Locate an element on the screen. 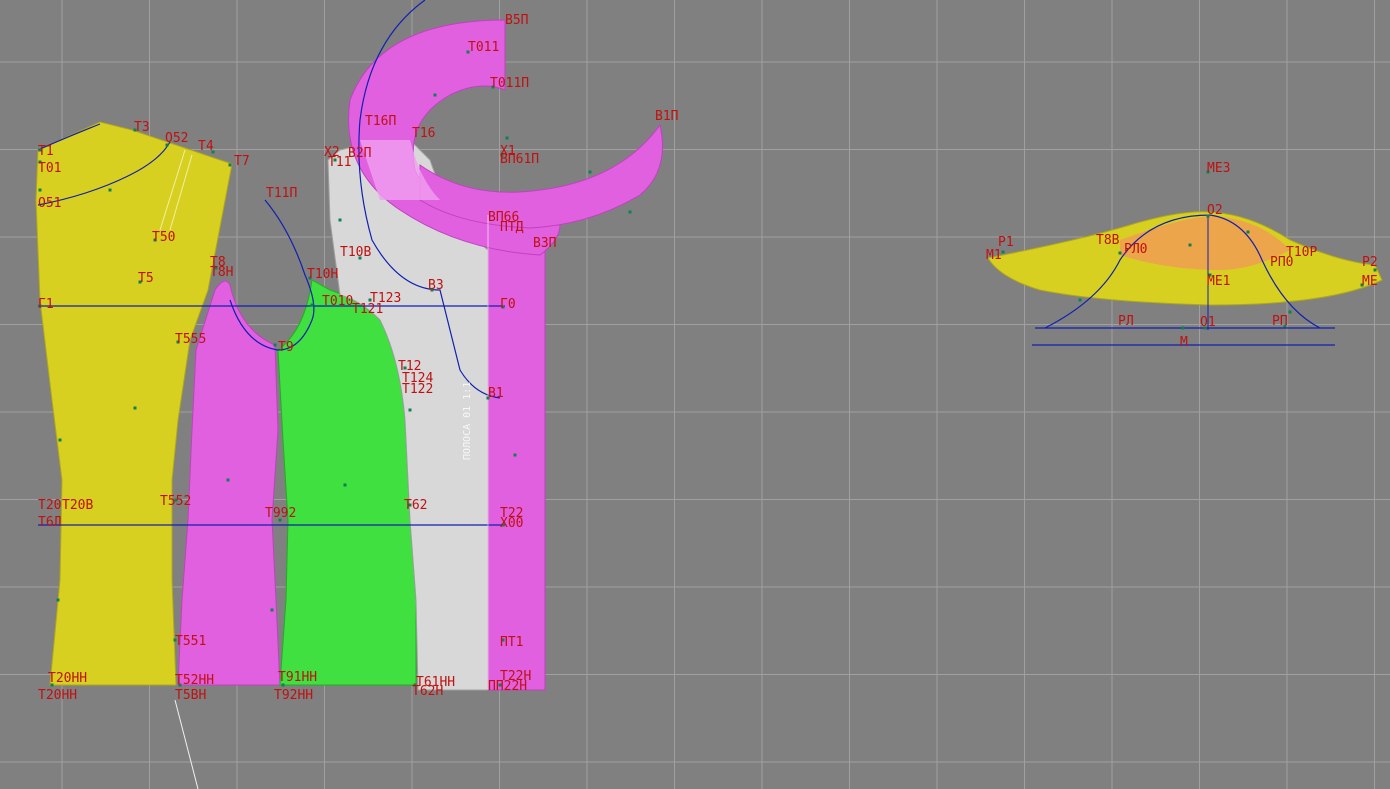 Image resolution: width=1390 pixels, height=789 pixels. label-t50: Т50 is located at coordinates (163, 237).